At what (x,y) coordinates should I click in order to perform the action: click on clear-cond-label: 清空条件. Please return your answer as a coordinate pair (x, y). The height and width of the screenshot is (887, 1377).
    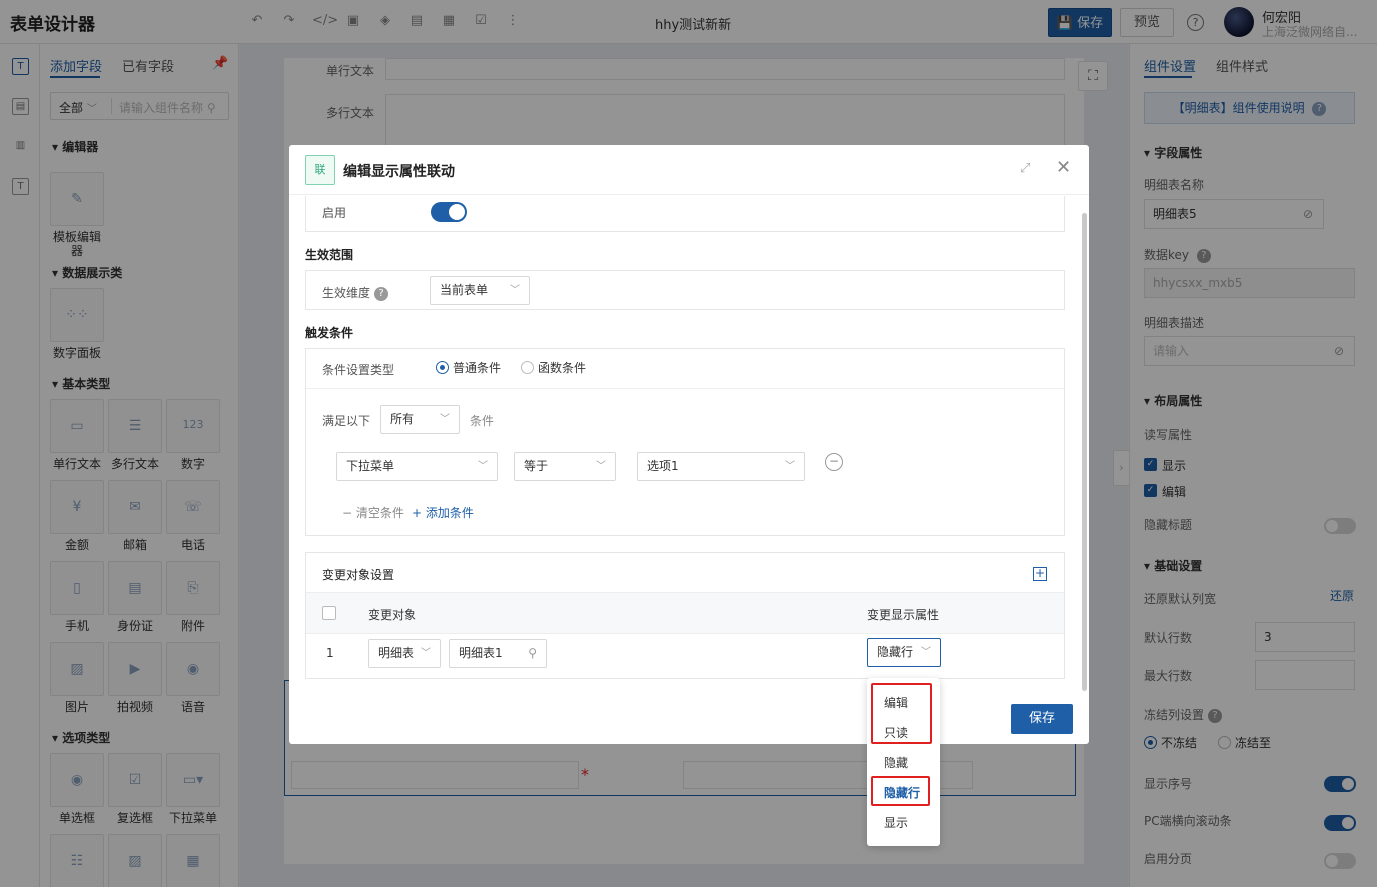
    Looking at the image, I should click on (379, 513).